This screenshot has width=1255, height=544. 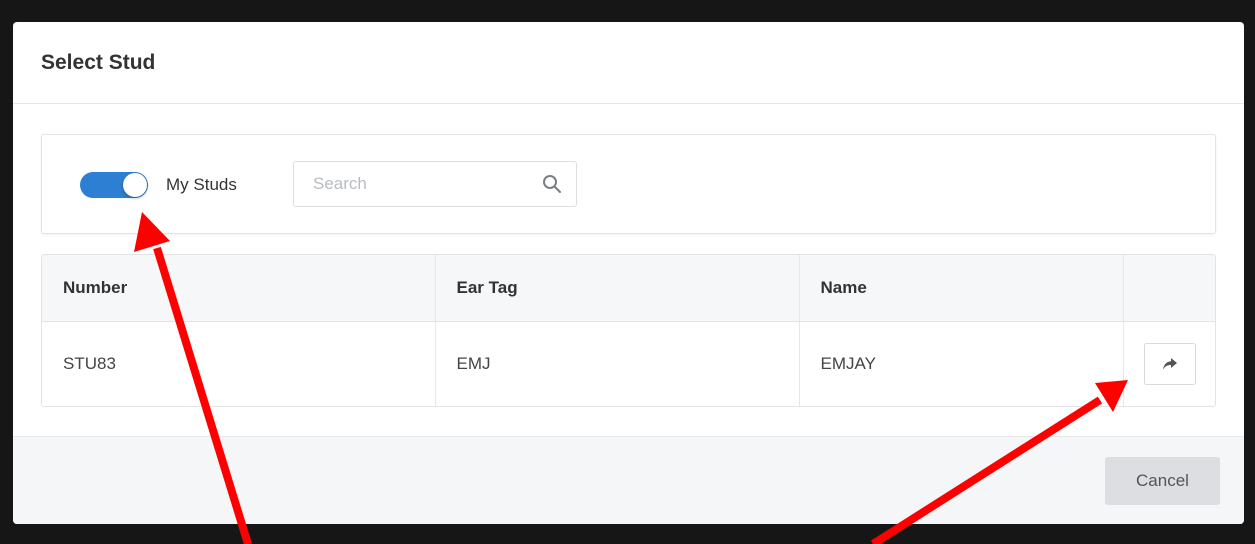 I want to click on my-studs-toggle, so click(x=114, y=185).